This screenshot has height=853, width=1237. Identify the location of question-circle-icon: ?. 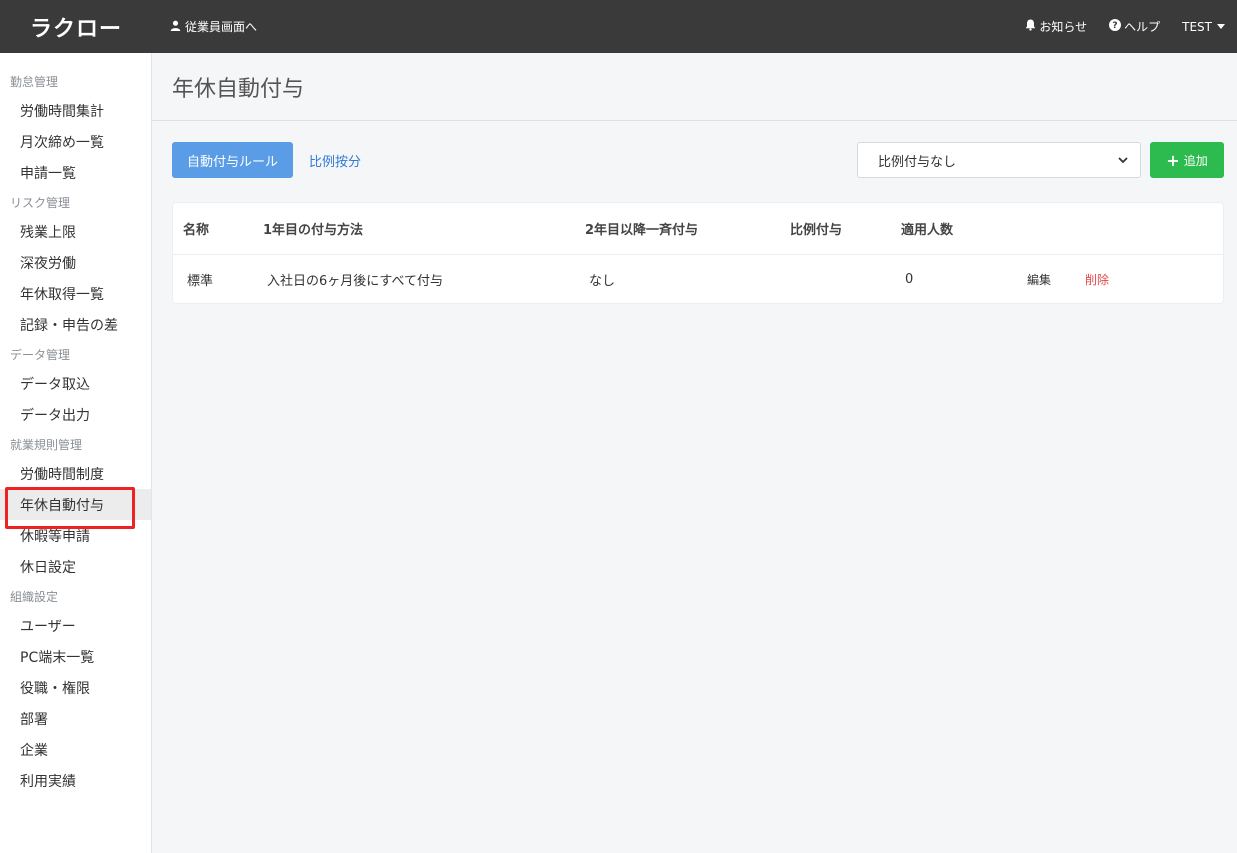
(1115, 26).